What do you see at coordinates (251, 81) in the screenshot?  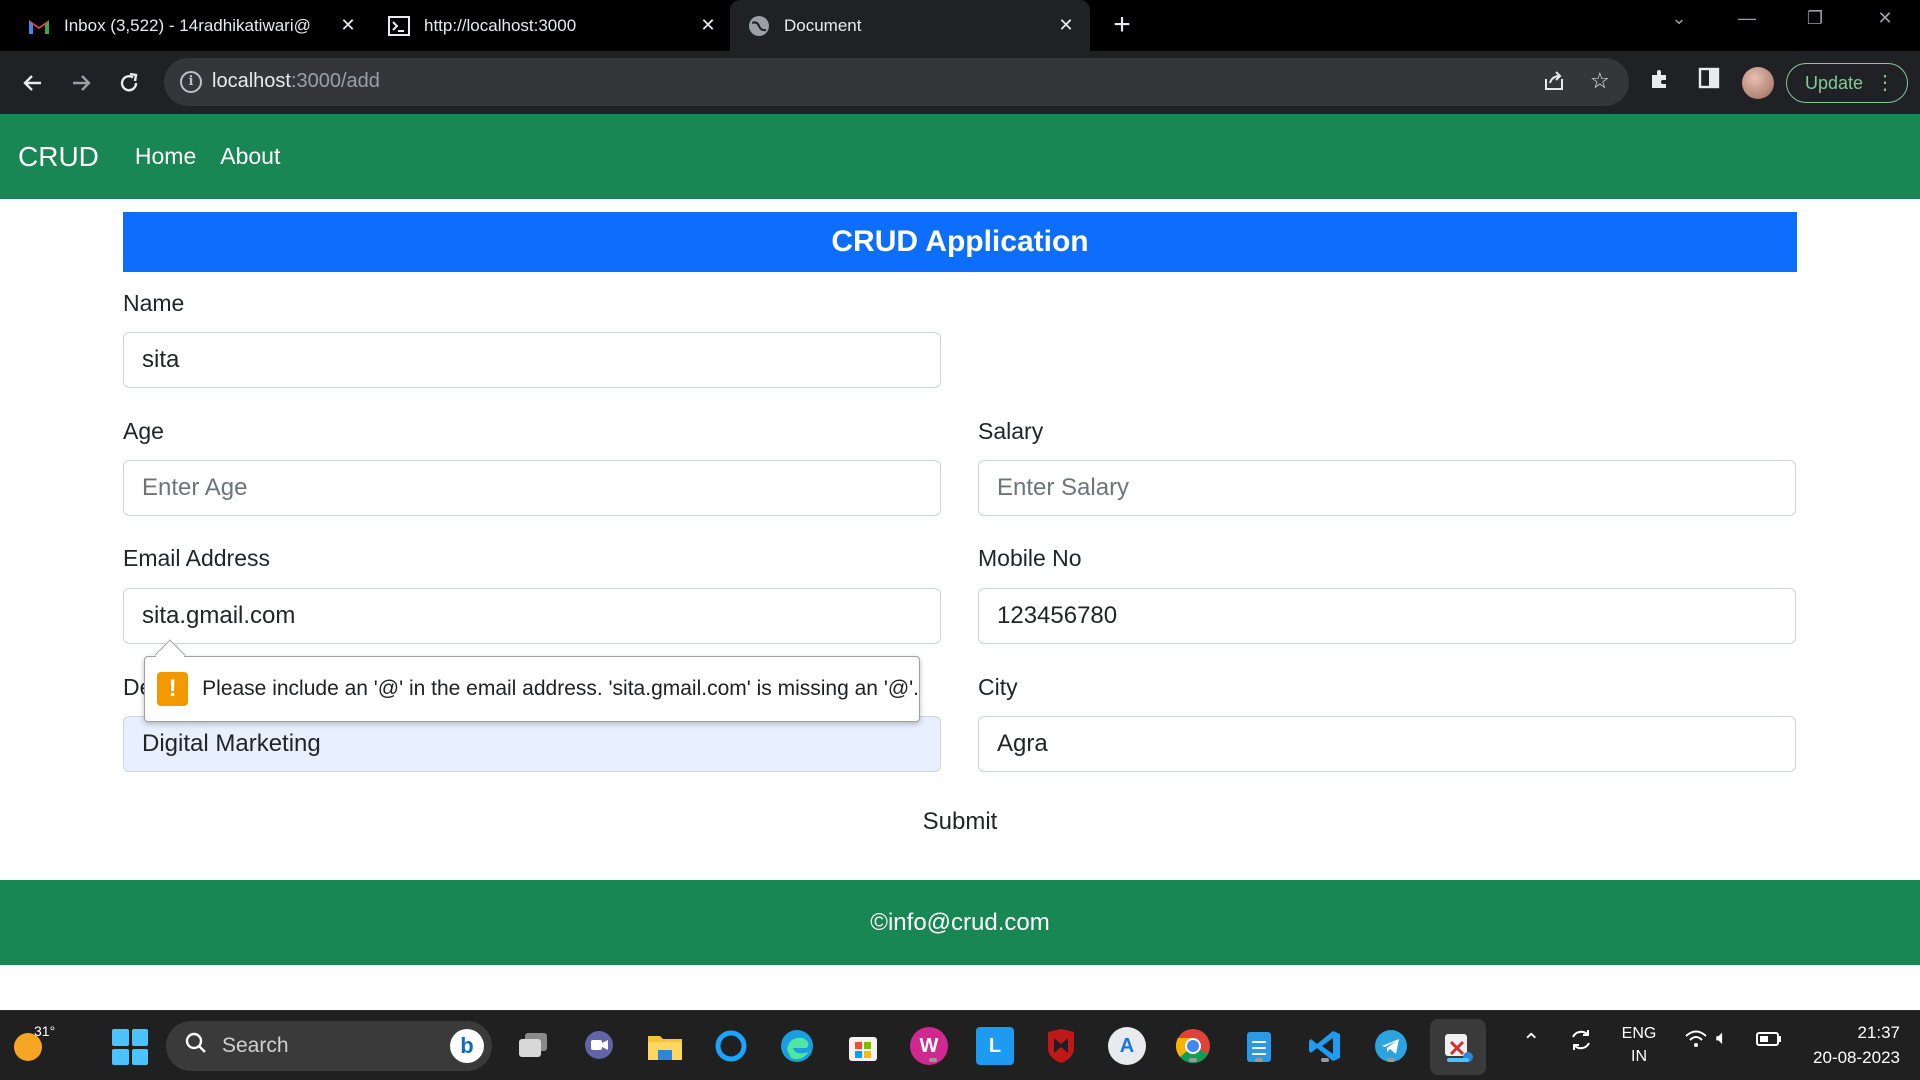 I see `url-host: localhost` at bounding box center [251, 81].